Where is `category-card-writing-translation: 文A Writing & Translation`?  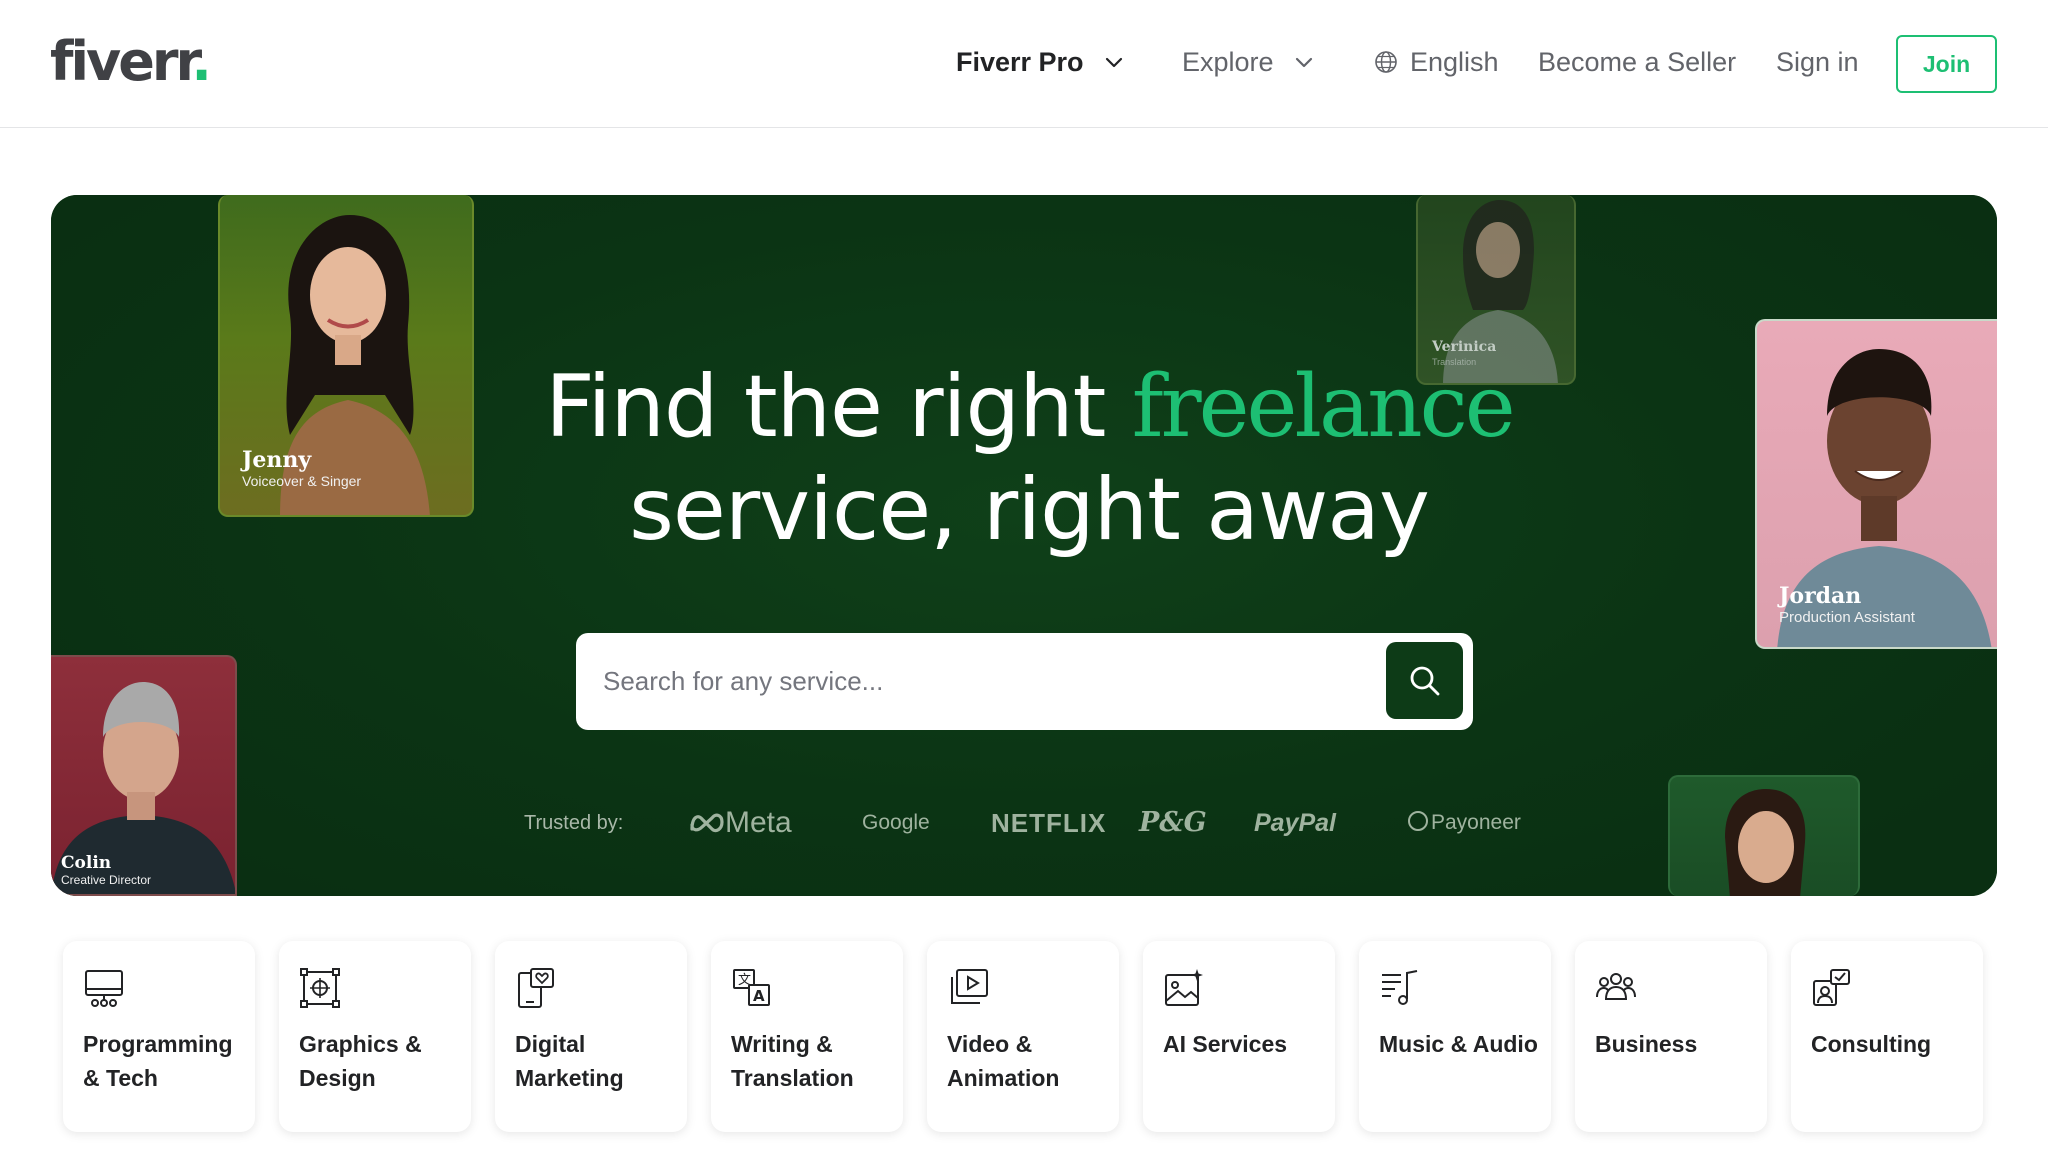 category-card-writing-translation: 文A Writing & Translation is located at coordinates (807, 1036).